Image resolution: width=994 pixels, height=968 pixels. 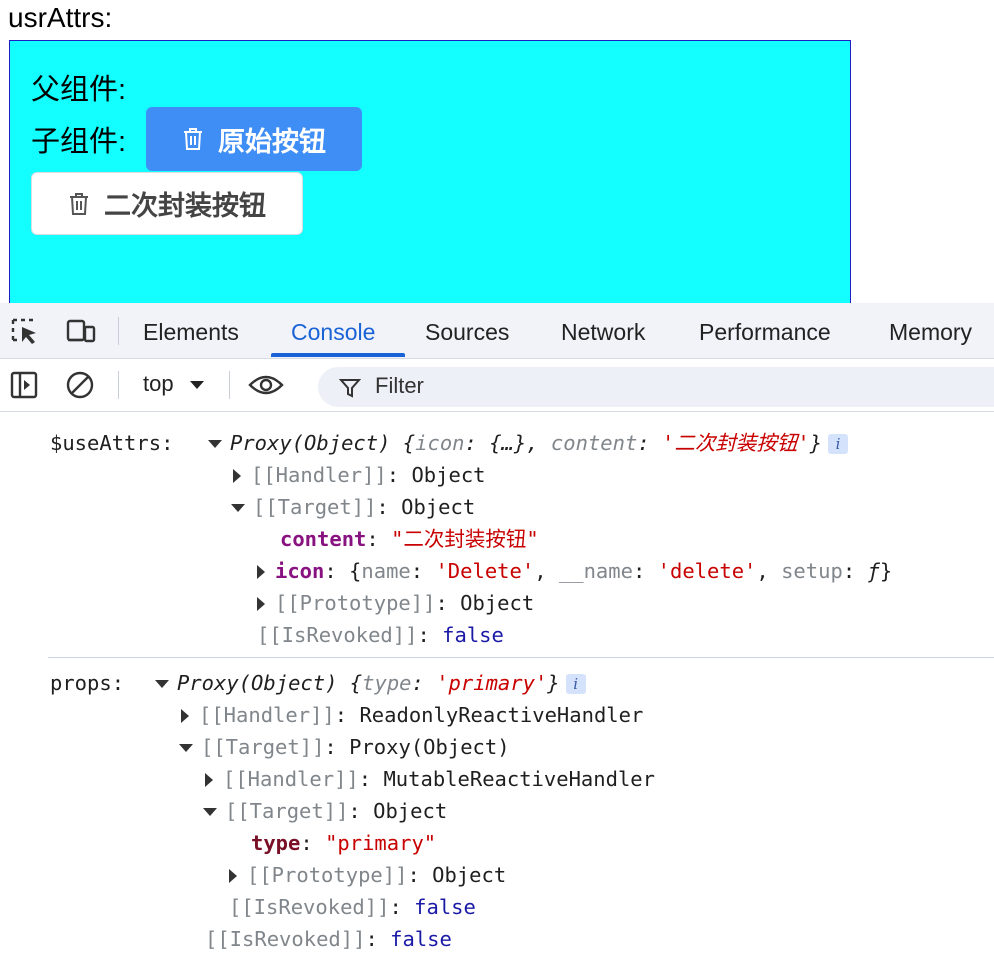 I want to click on live-expression-eye-icon, so click(x=266, y=385).